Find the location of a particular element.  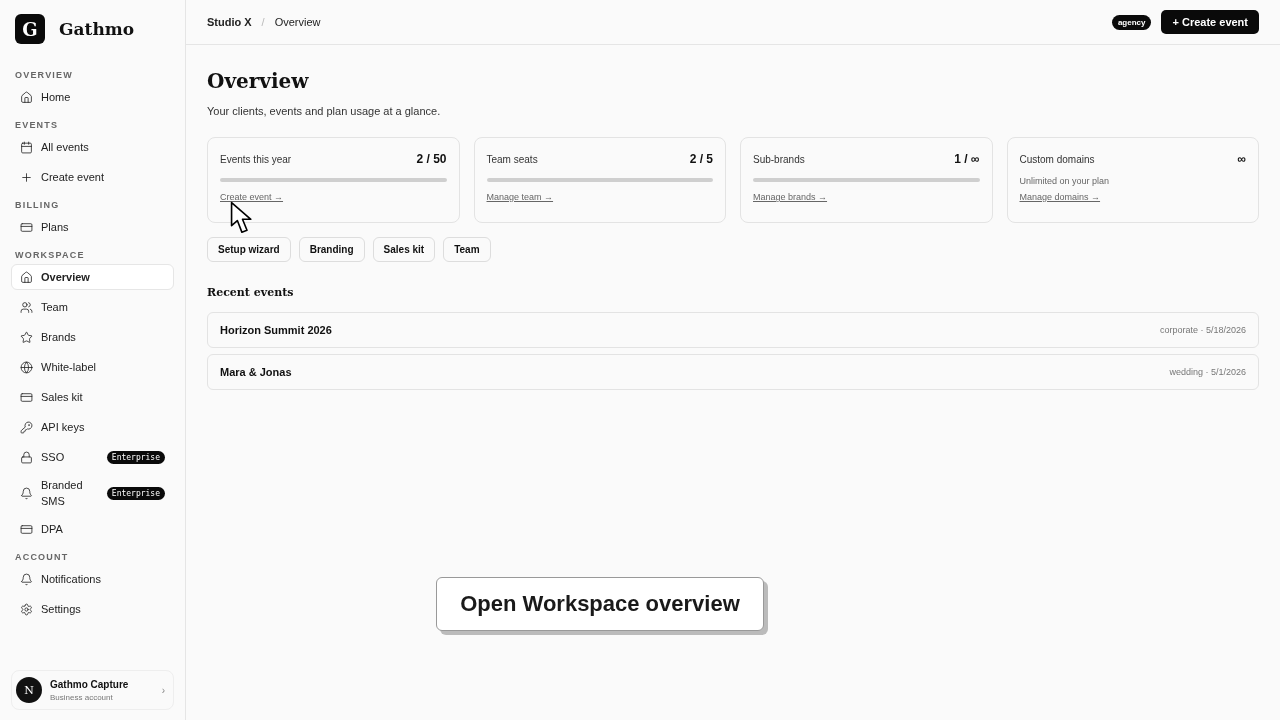

stat-label: Custom domains is located at coordinates (1057, 159).